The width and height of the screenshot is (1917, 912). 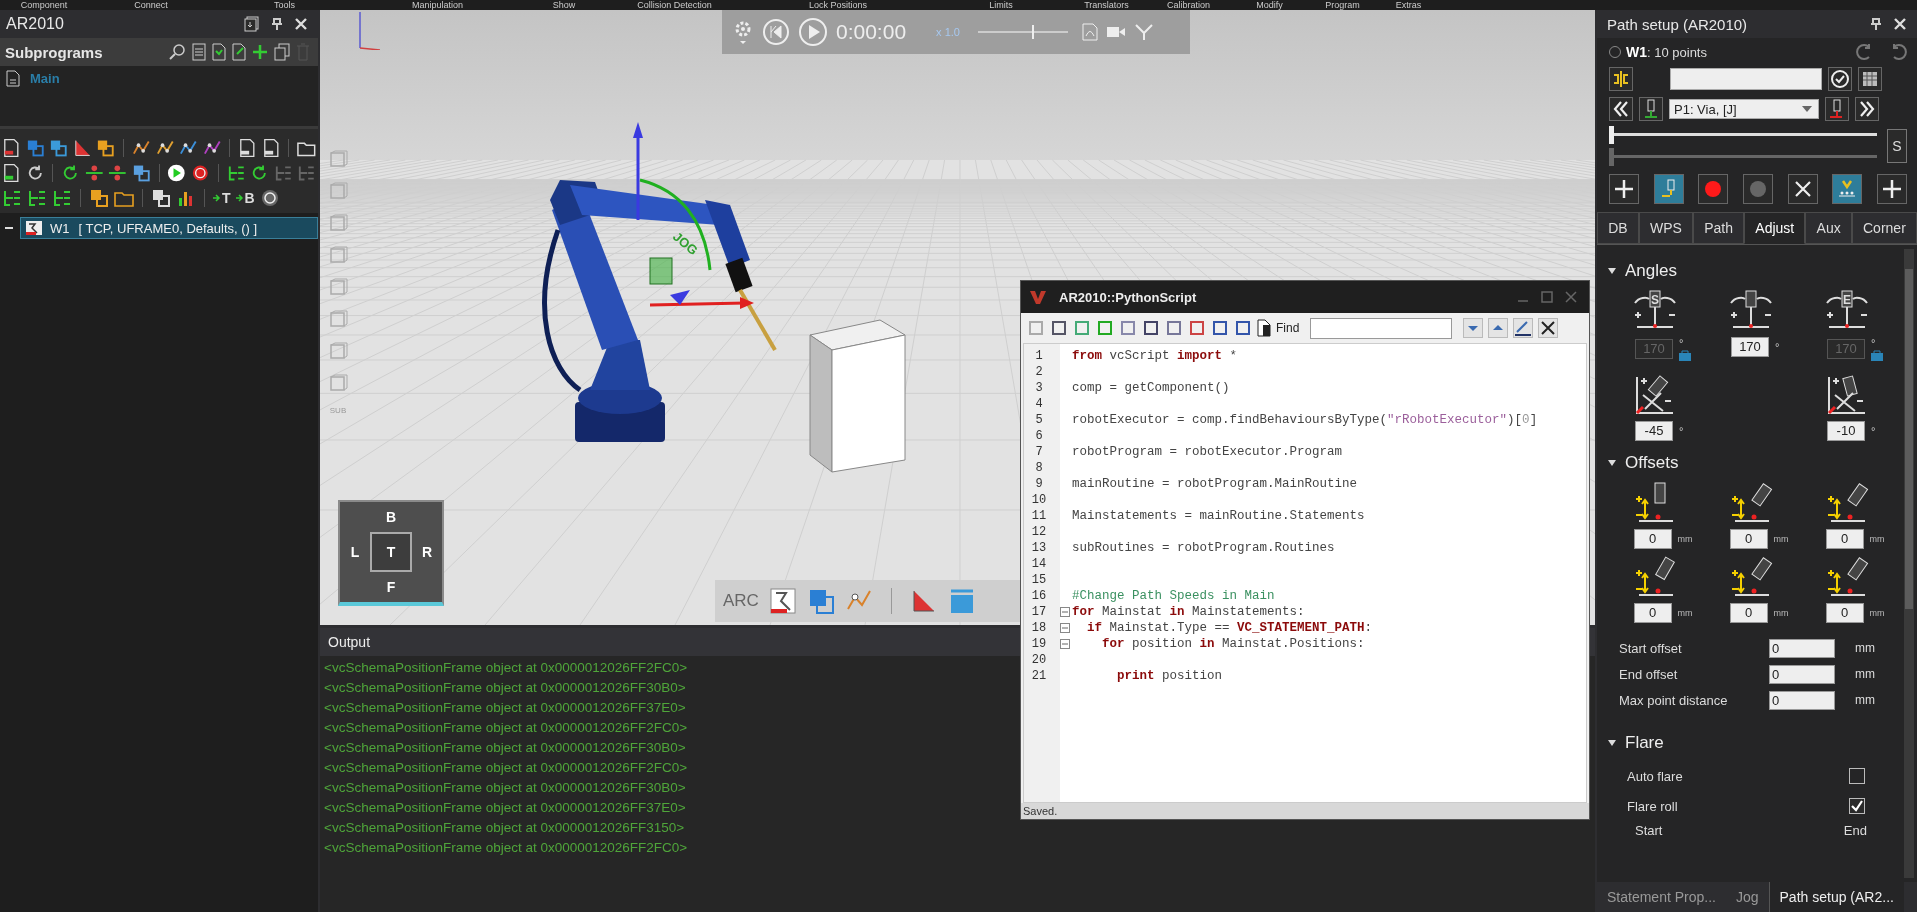 I want to click on ribbon-group-label: Connect, so click(x=151, y=5).